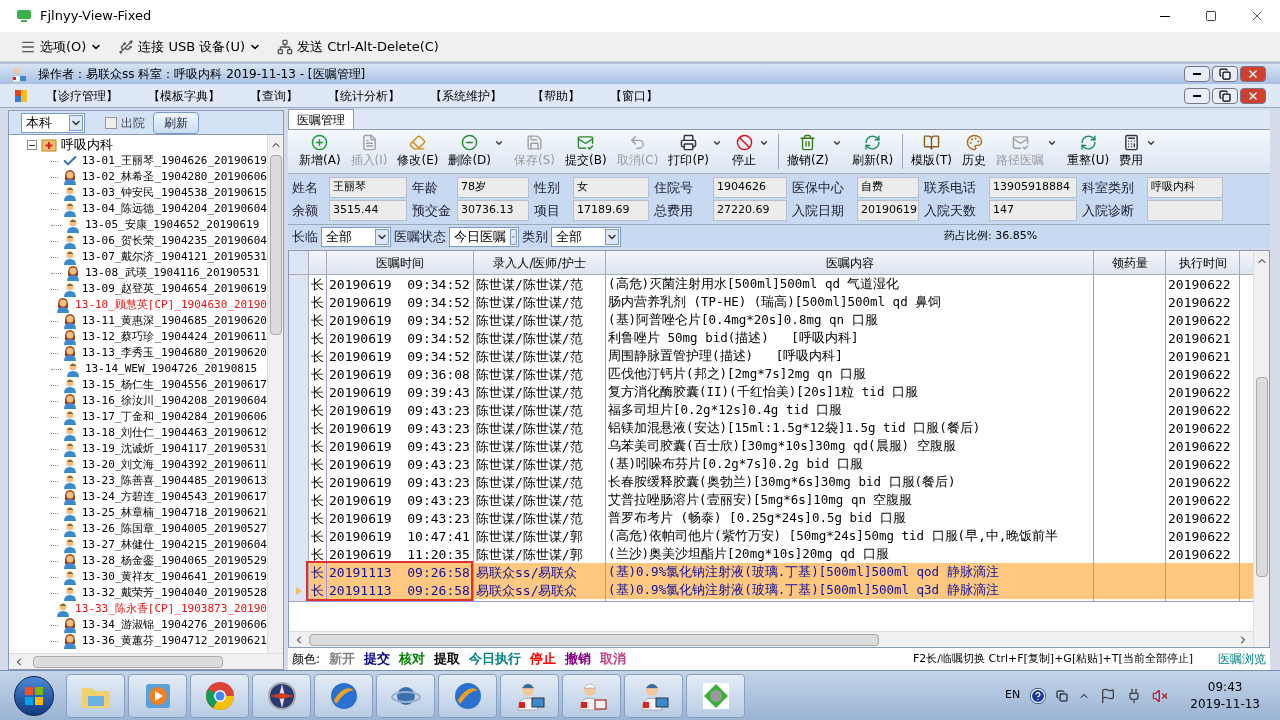 The image size is (1280, 720). Describe the element at coordinates (1033, 210) in the screenshot. I see `info-field: 147` at that location.